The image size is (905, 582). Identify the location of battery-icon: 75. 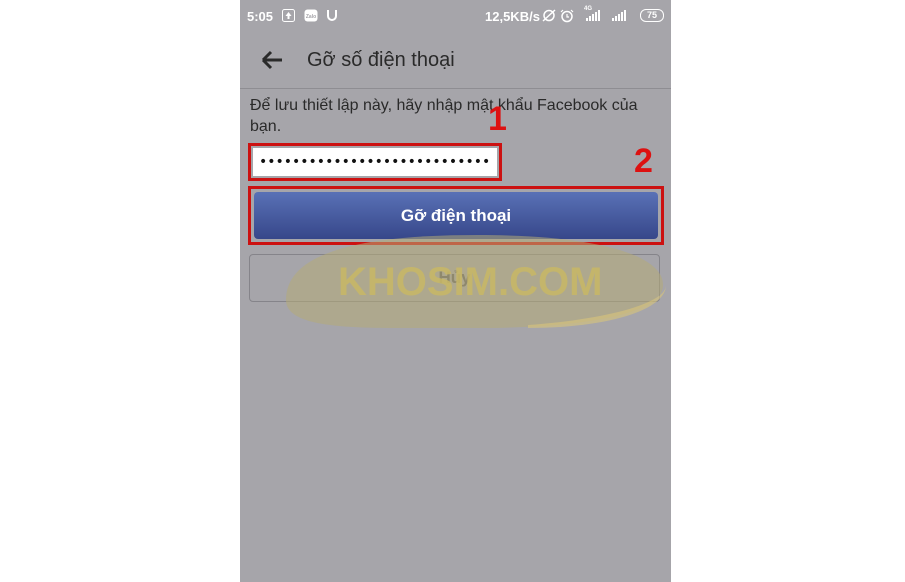
(652, 15).